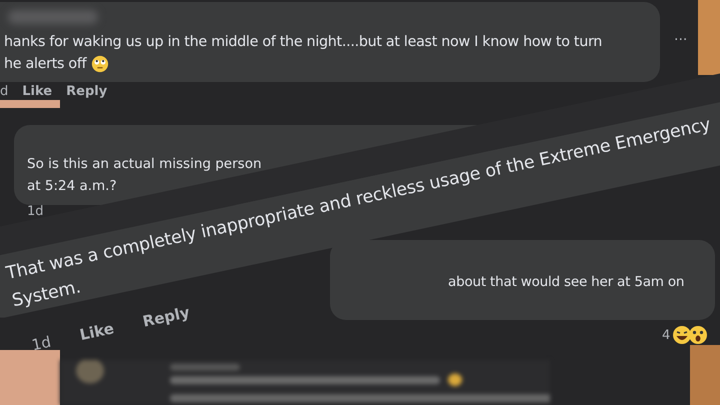 The width and height of the screenshot is (720, 405). I want to click on comment-text: hanks for waking us up in the middle of the night....but at least now I know how to turn he alerts off, so click(303, 54).